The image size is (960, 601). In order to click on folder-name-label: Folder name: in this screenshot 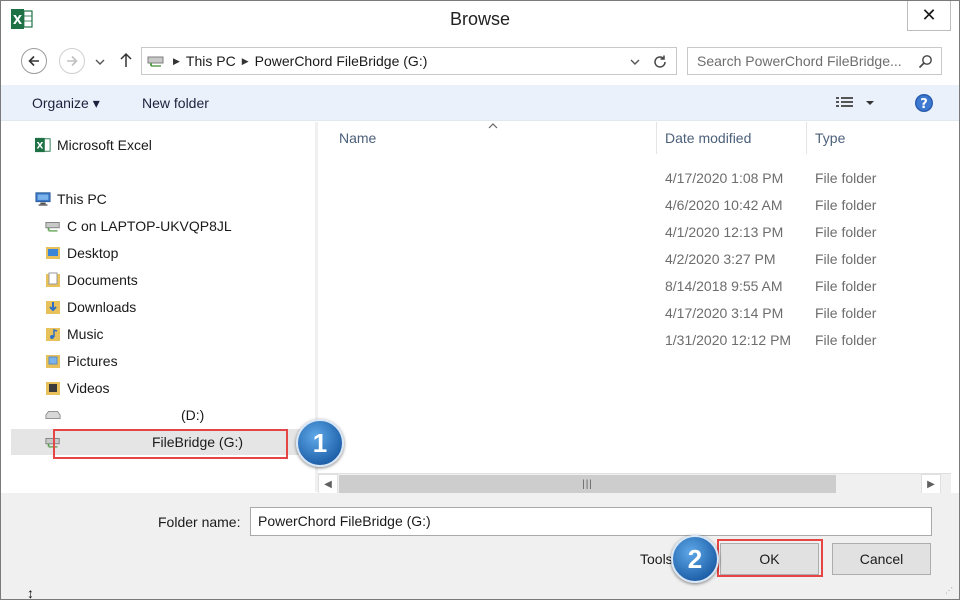, I will do `click(199, 522)`.